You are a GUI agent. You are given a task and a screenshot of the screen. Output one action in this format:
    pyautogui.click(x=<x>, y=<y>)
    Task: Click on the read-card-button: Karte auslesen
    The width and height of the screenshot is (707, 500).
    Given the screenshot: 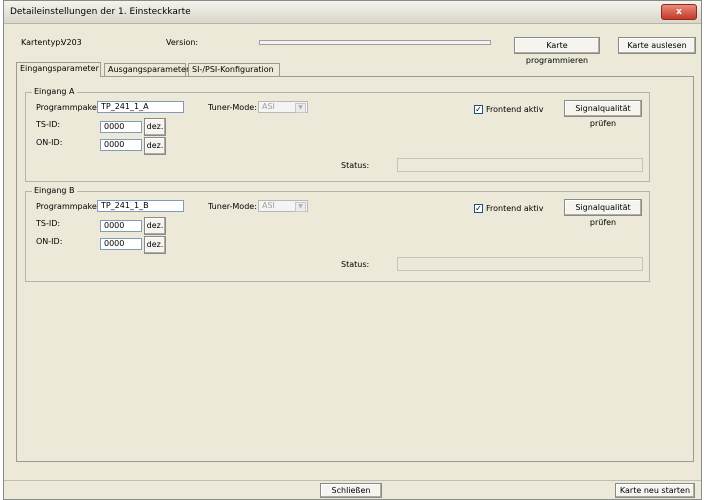 What is the action you would take?
    pyautogui.click(x=657, y=45)
    